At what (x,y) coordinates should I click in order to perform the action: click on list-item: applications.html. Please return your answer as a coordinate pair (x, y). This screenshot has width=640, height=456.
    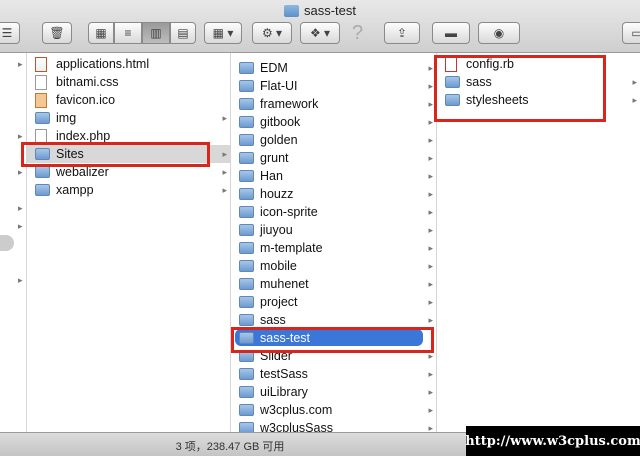
    Looking at the image, I should click on (92, 64).